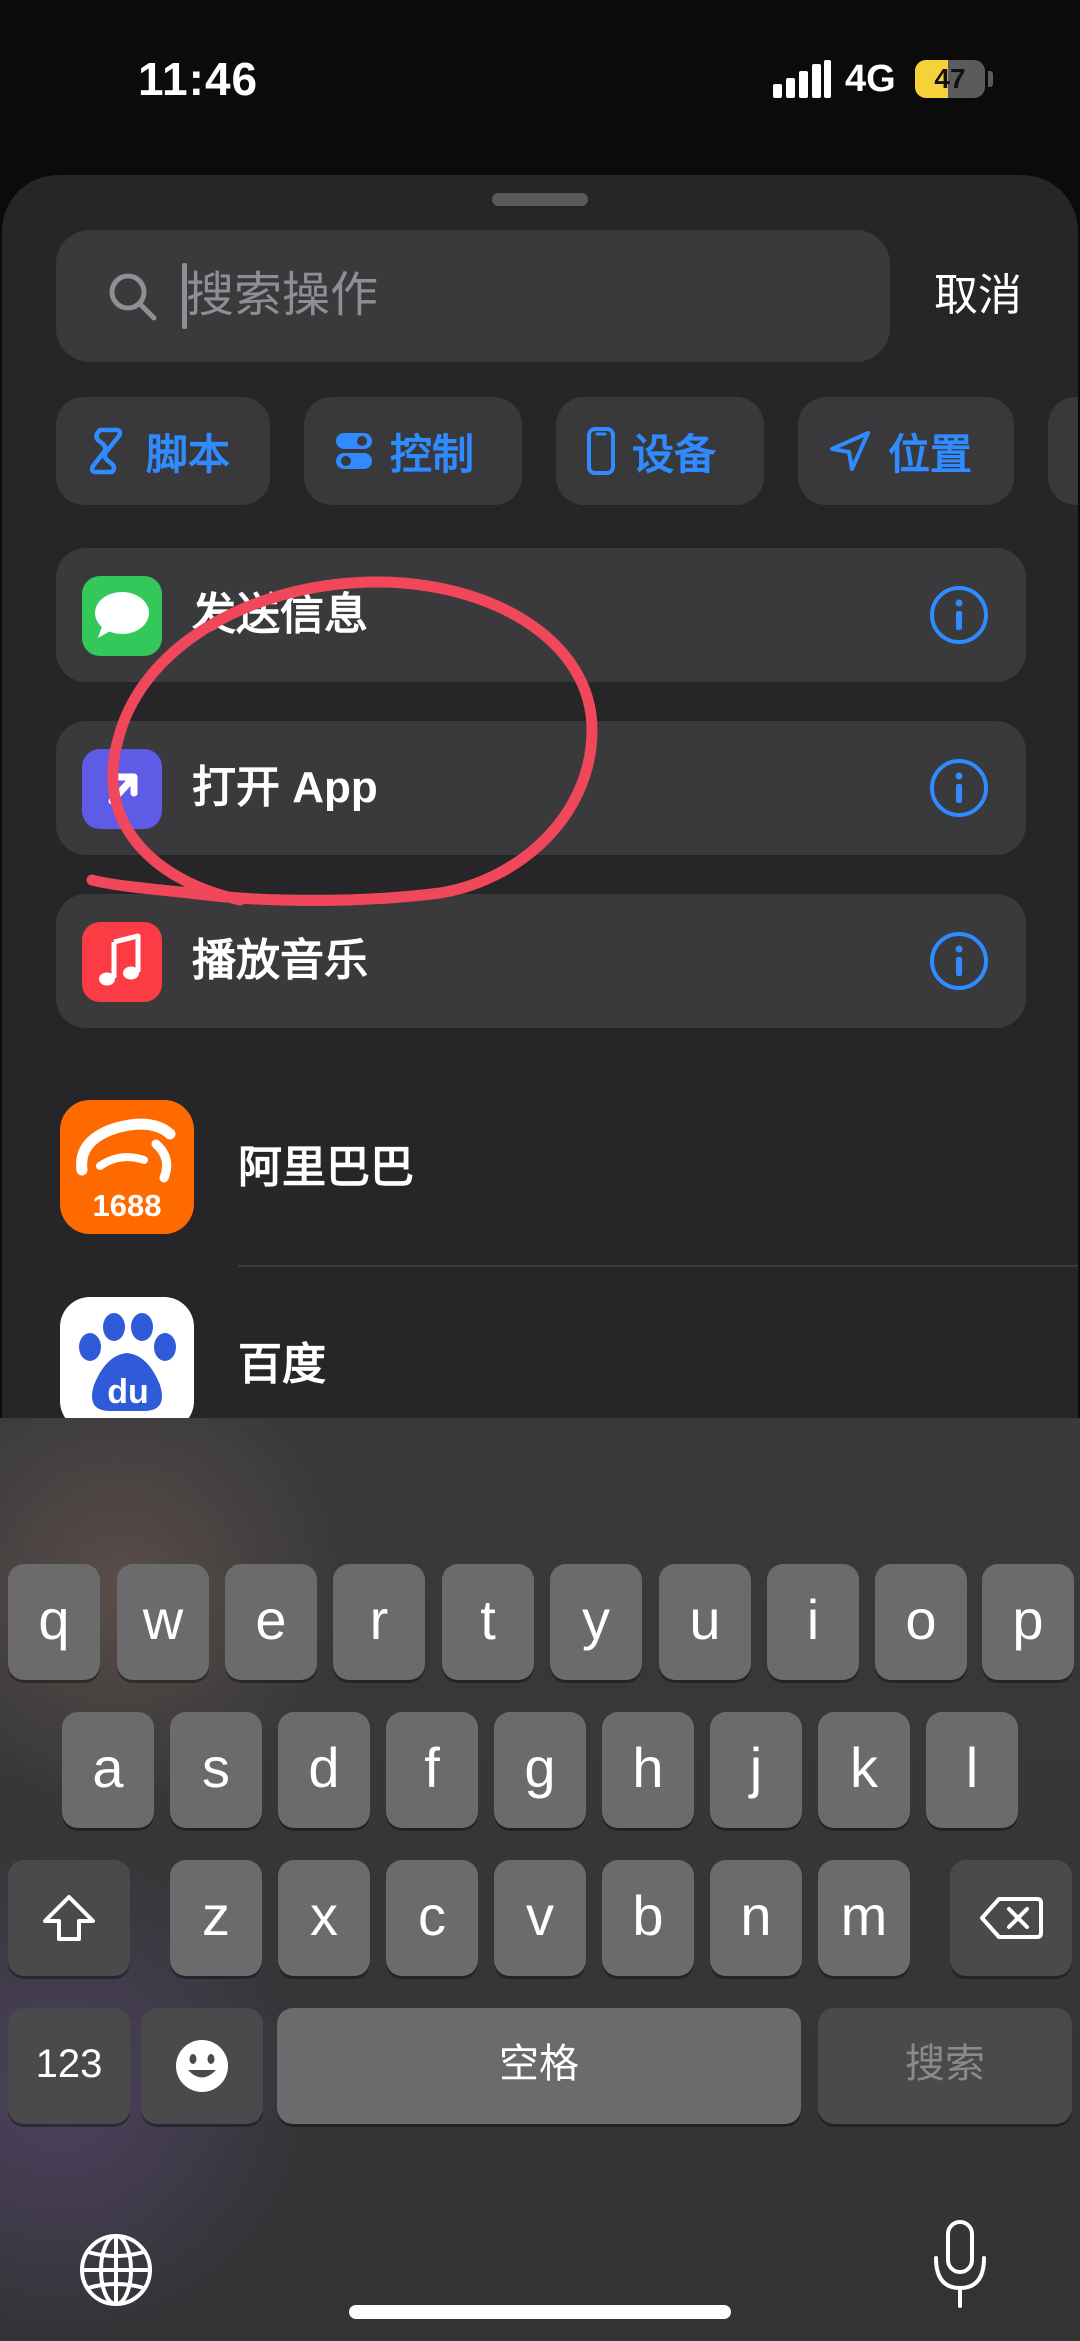  I want to click on key-x: x, so click(324, 1918).